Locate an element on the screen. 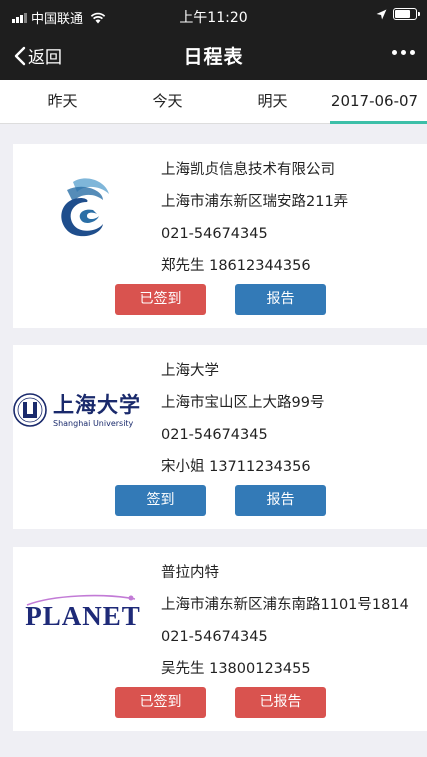 The image size is (427, 757). top-bar: 中国联通 上午11:20 返回 日程表 is located at coordinates (213, 40).